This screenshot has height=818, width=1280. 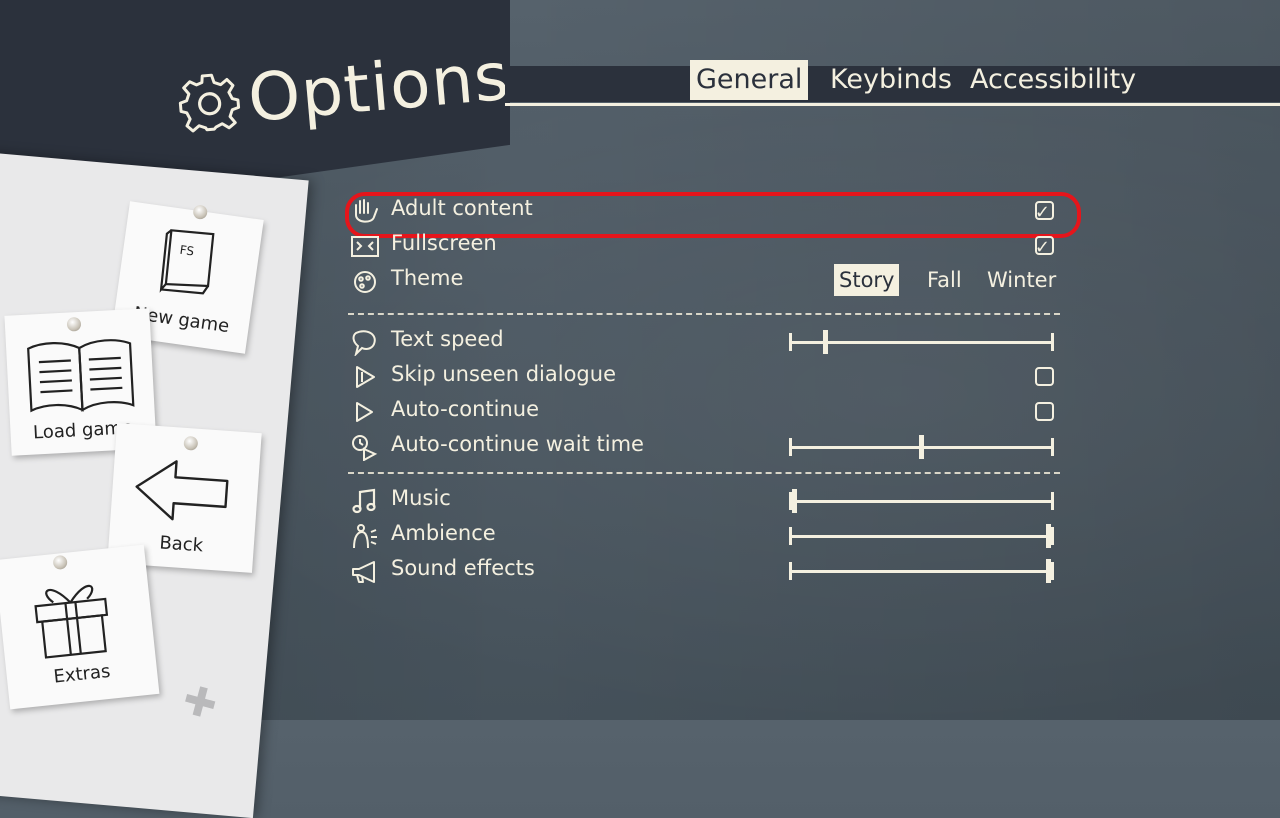 What do you see at coordinates (366, 211) in the screenshot?
I see `hand-icon` at bounding box center [366, 211].